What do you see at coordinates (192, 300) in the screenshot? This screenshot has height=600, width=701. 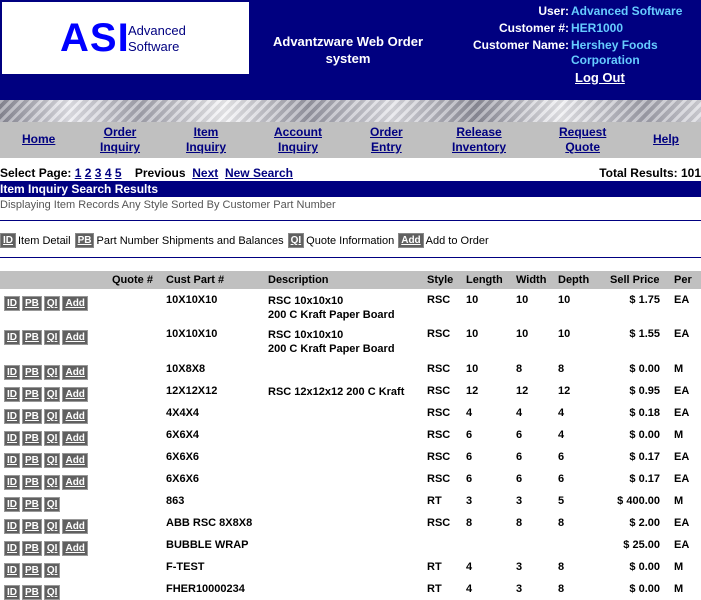 I see `cell-cust-part: 10X10X10` at bounding box center [192, 300].